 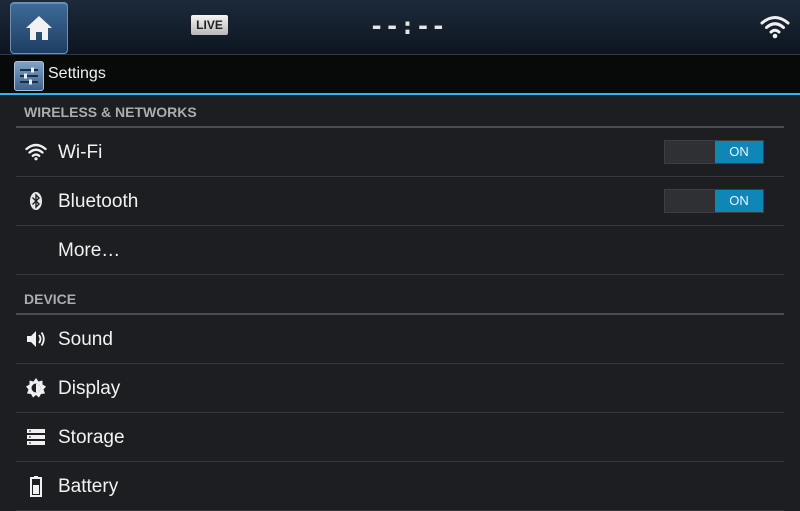 What do you see at coordinates (36, 201) in the screenshot?
I see `bluetooth-icon` at bounding box center [36, 201].